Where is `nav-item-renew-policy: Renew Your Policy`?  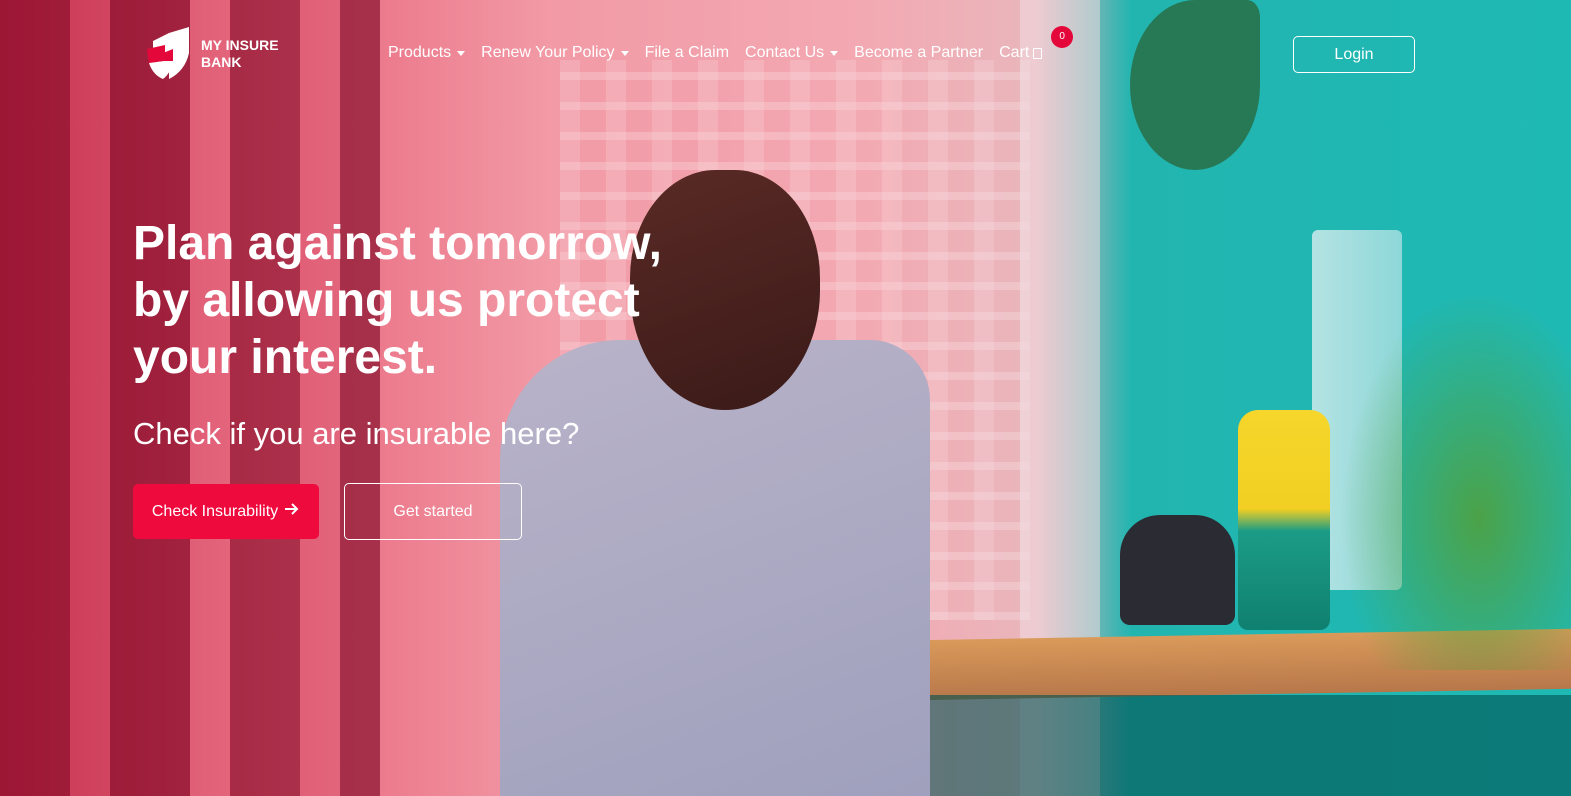
nav-item-renew-policy: Renew Your Policy is located at coordinates (555, 53).